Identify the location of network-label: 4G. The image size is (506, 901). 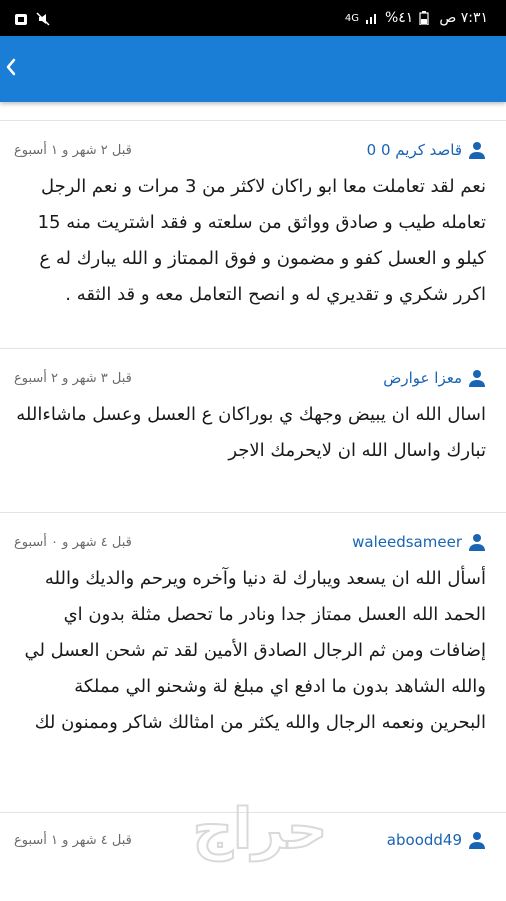
(351, 18).